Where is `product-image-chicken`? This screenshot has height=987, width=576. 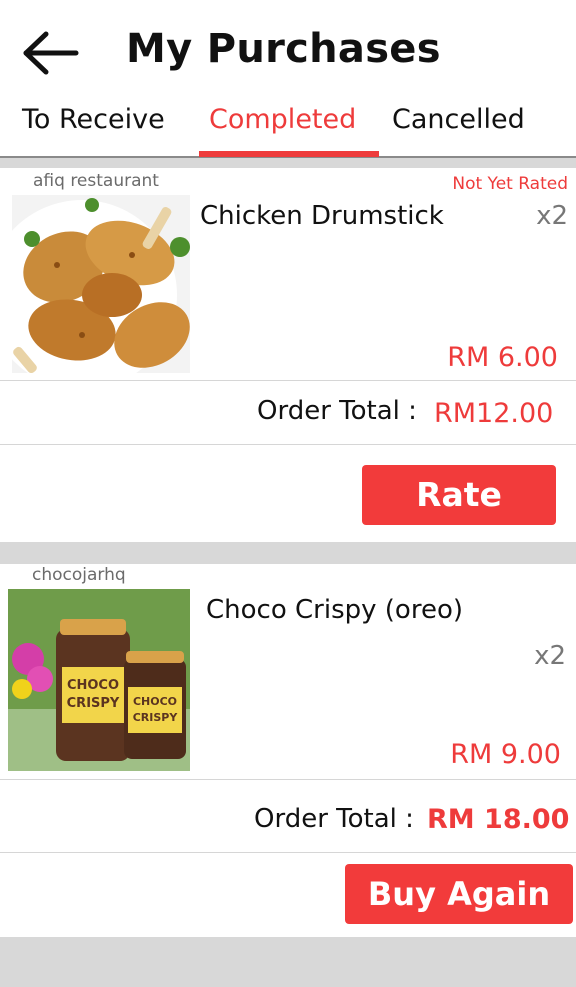
product-image-chicken is located at coordinates (101, 284).